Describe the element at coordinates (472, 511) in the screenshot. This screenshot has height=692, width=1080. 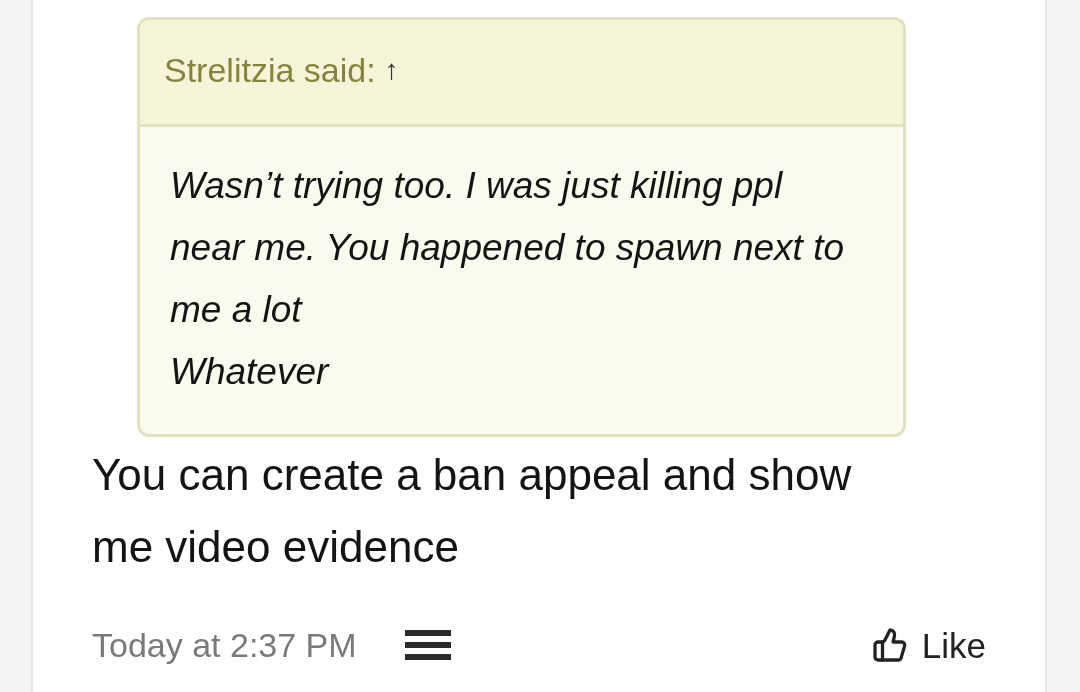
I see `message-text: You can create a ban appeal and show me video evidence` at that location.